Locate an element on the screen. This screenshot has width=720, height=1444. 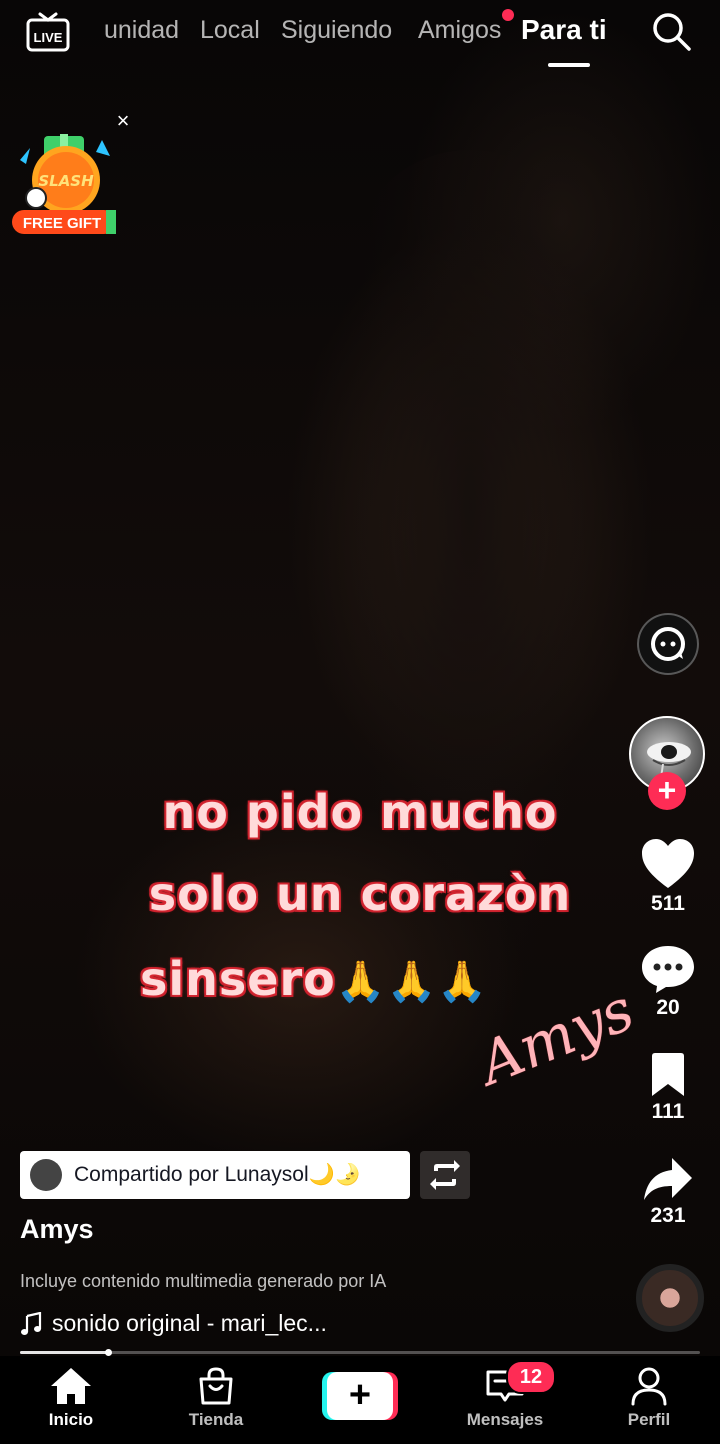
active-tab-indicator is located at coordinates (569, 65).